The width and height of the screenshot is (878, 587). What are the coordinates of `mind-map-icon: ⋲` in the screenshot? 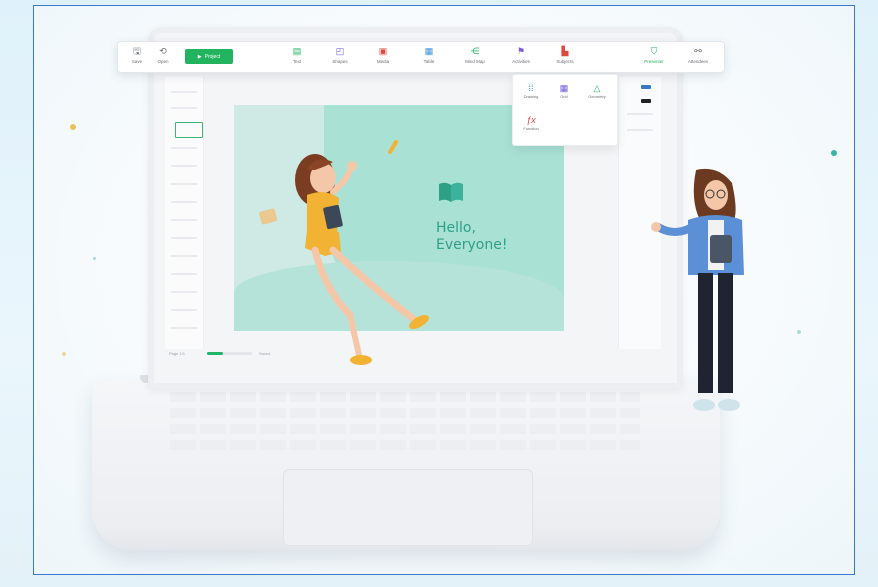 It's located at (475, 51).